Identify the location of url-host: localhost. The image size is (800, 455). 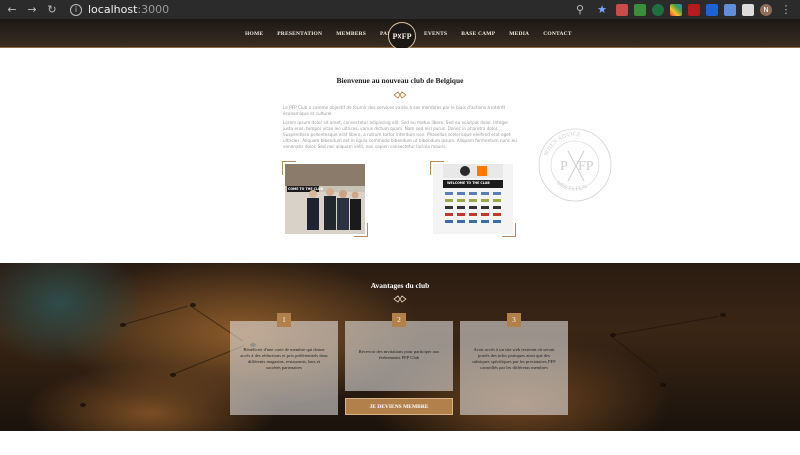
(113, 9).